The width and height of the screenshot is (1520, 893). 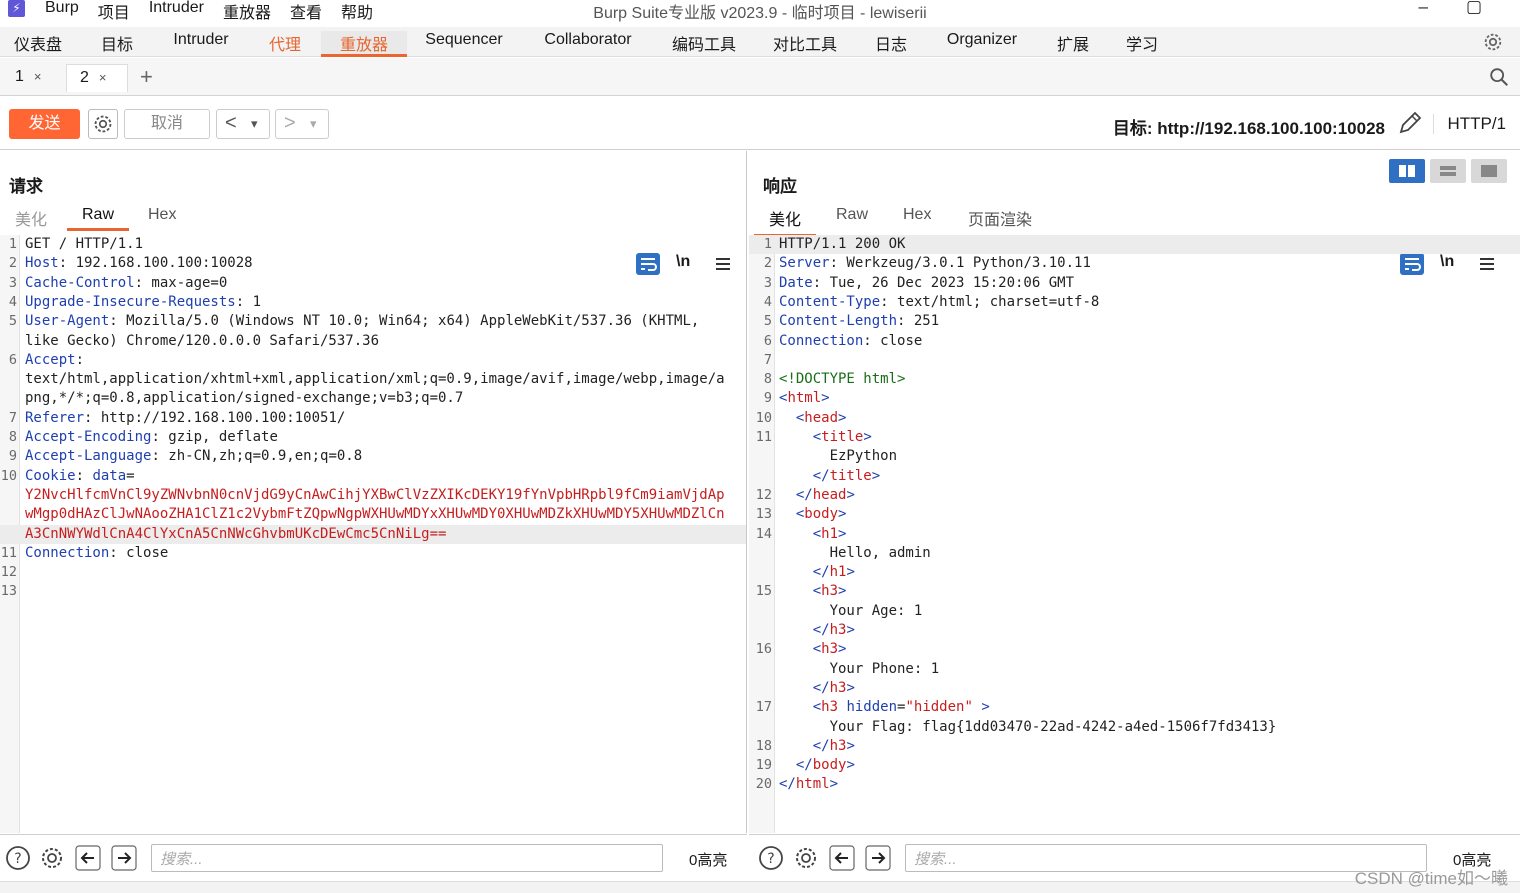 I want to click on response-tab-render: 页面渲染, so click(x=1000, y=220).